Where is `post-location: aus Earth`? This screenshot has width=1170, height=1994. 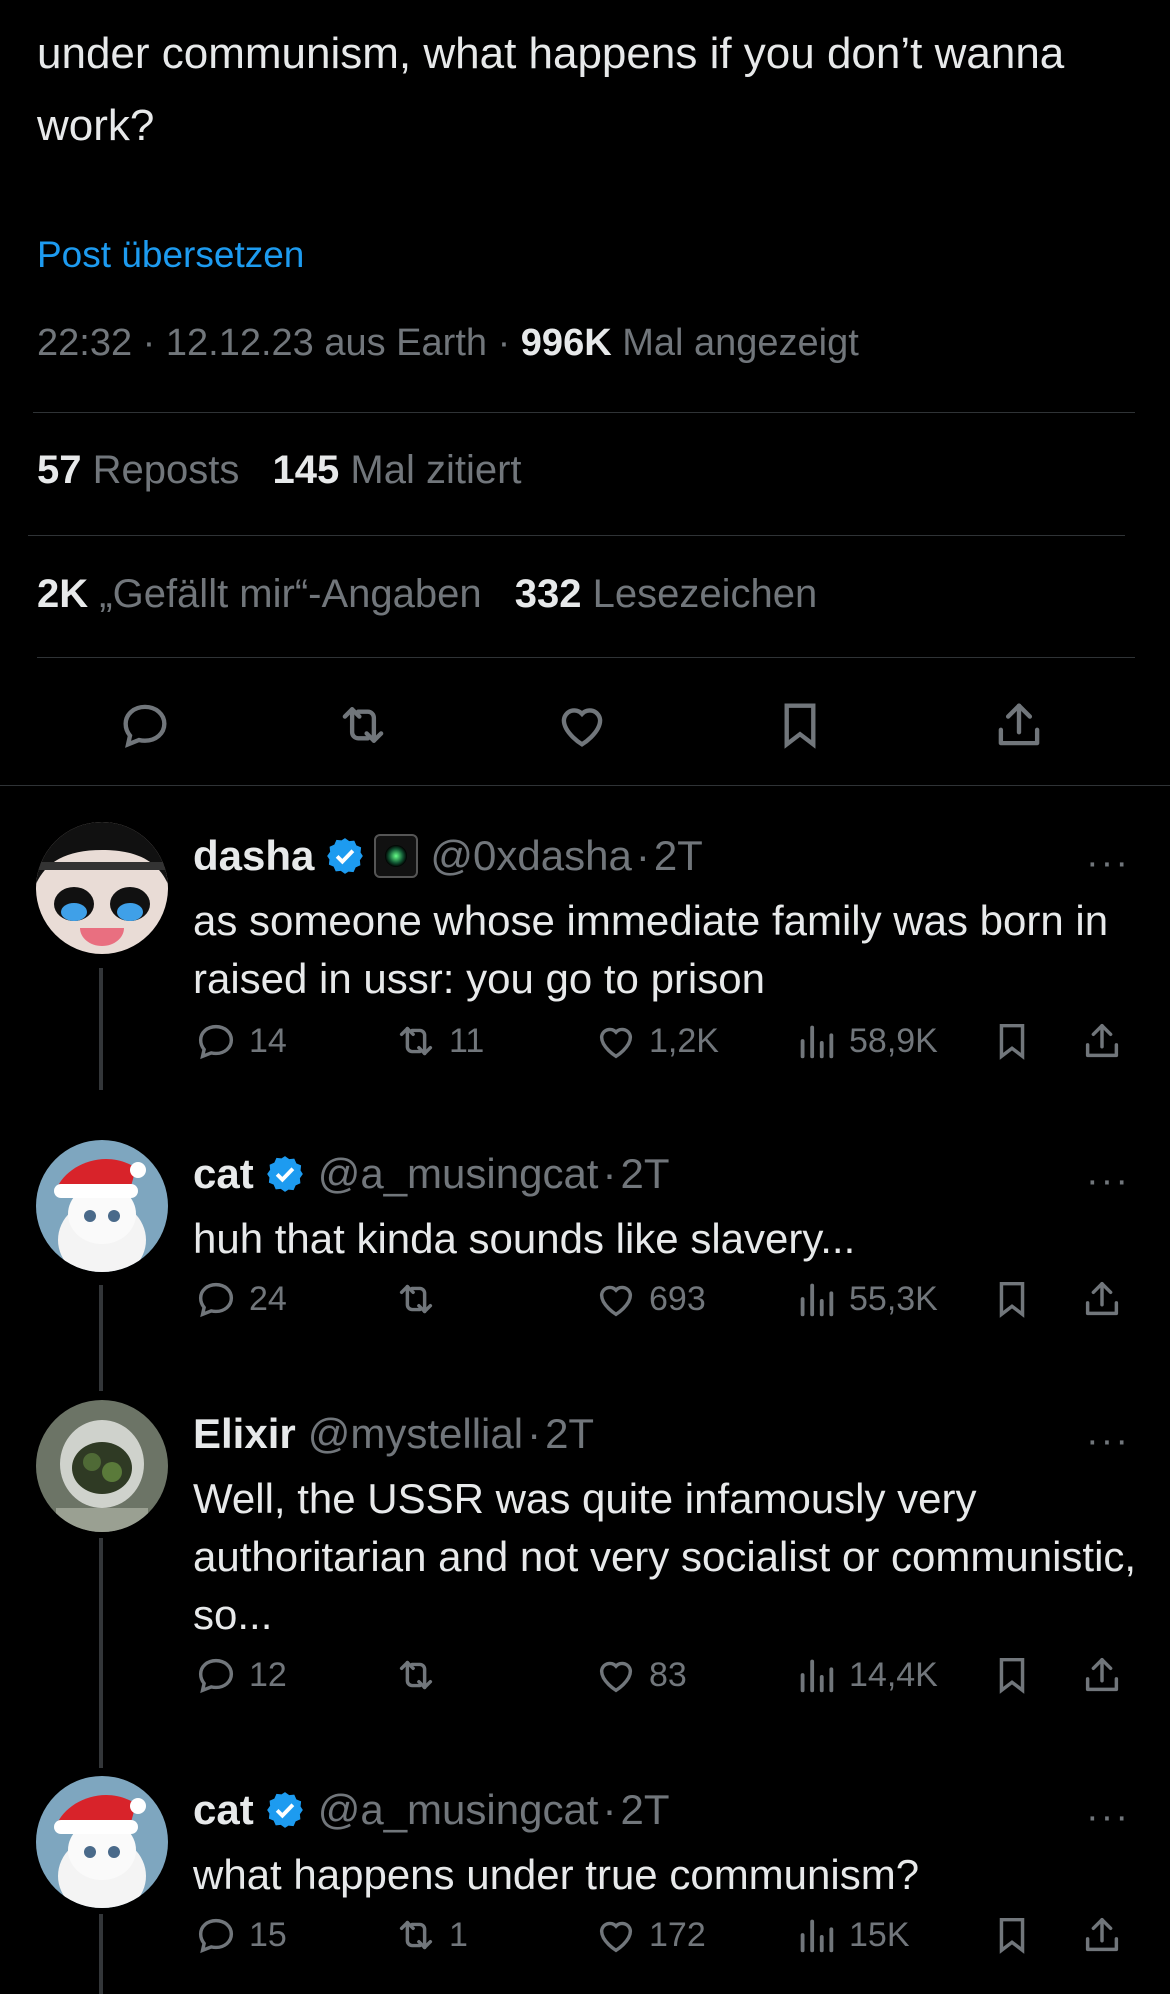 post-location: aus Earth is located at coordinates (406, 343).